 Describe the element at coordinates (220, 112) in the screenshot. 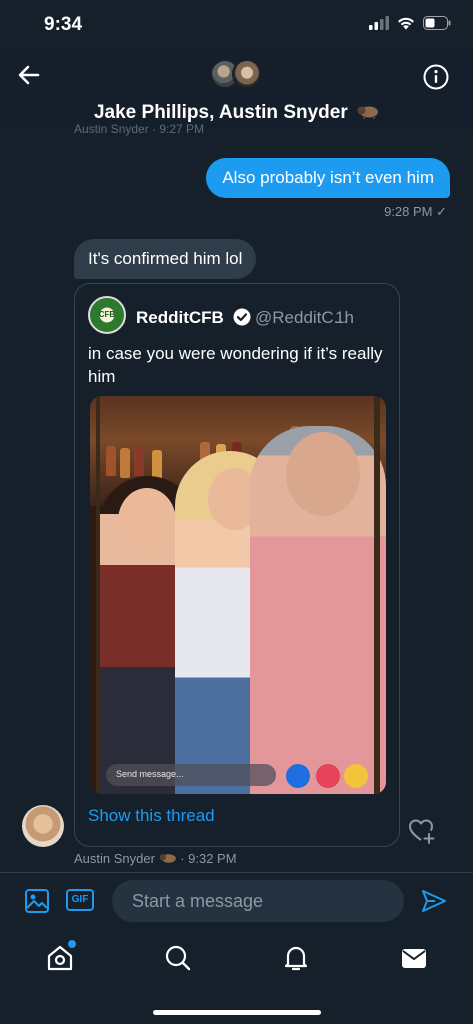

I see `conversation-title-text: Jake Phillips, Austin Snyder` at that location.